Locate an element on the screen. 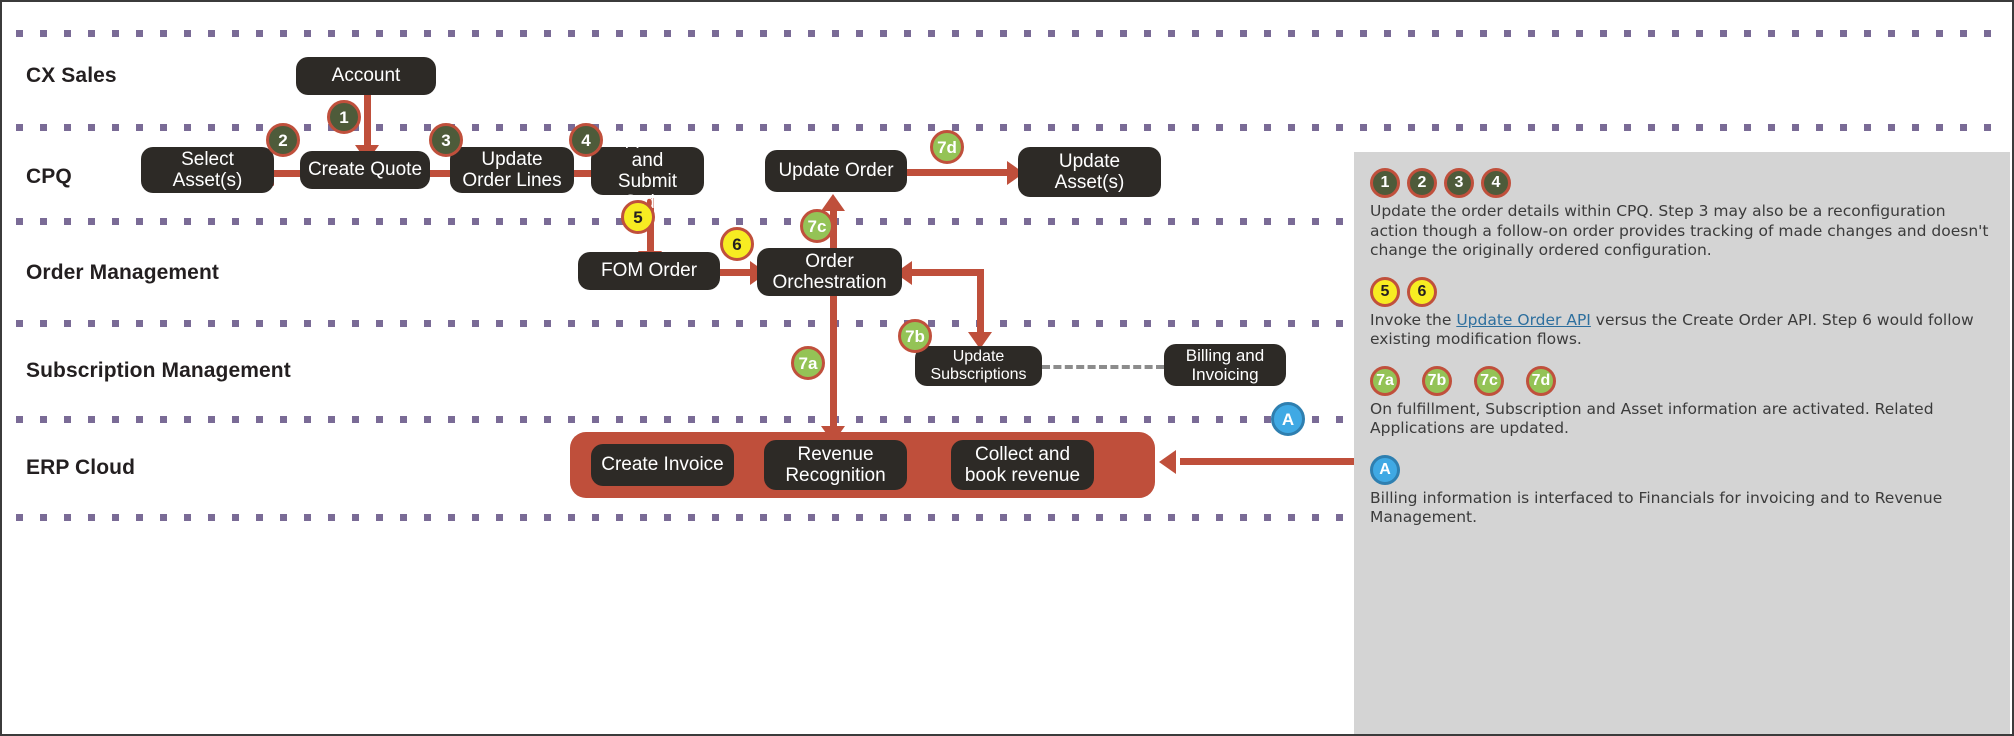  node-create-invoice-label: Create Invoice is located at coordinates (662, 465).